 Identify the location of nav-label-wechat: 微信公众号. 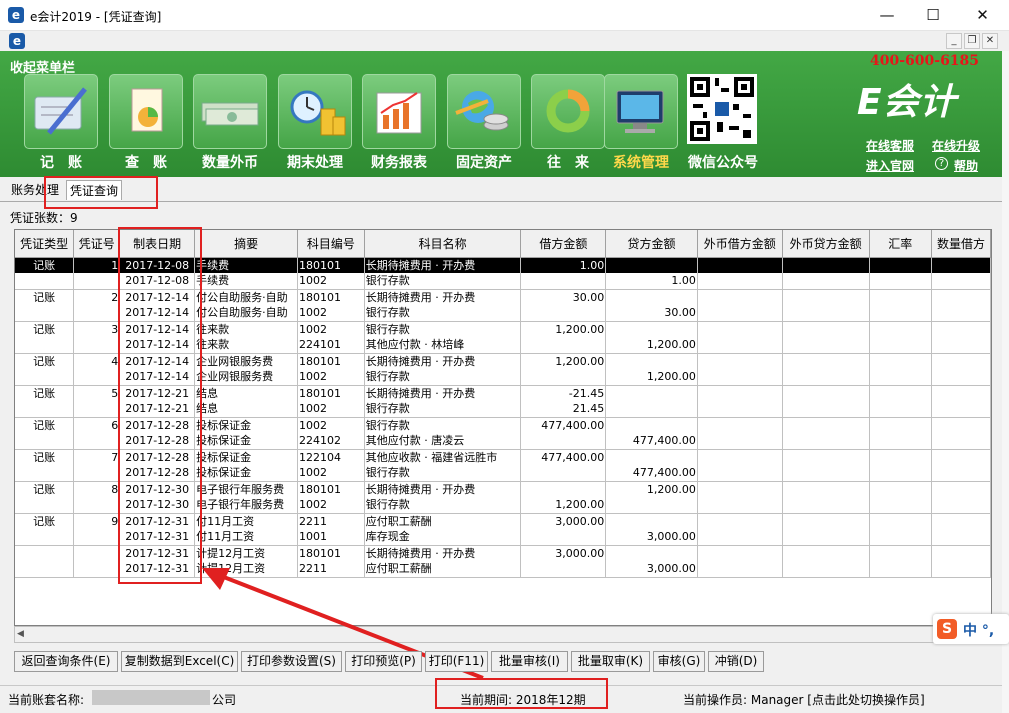
(723, 162).